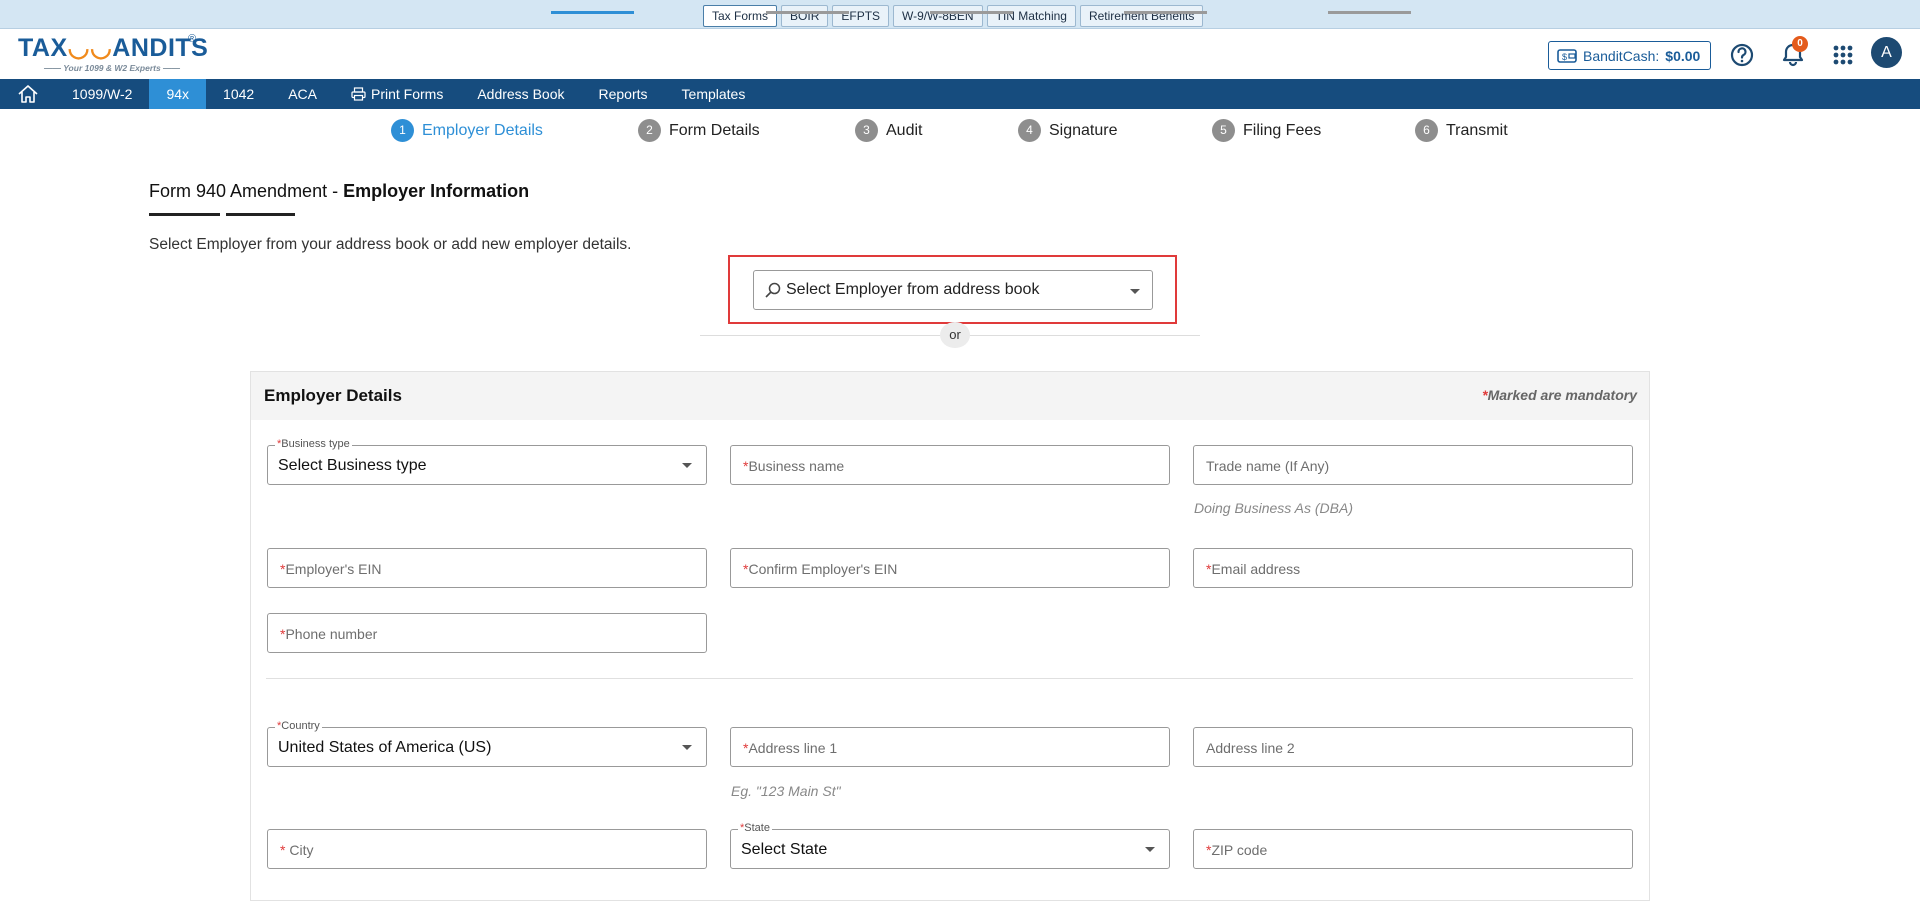  What do you see at coordinates (888, 130) in the screenshot?
I see `step-audit: 3 Audit` at bounding box center [888, 130].